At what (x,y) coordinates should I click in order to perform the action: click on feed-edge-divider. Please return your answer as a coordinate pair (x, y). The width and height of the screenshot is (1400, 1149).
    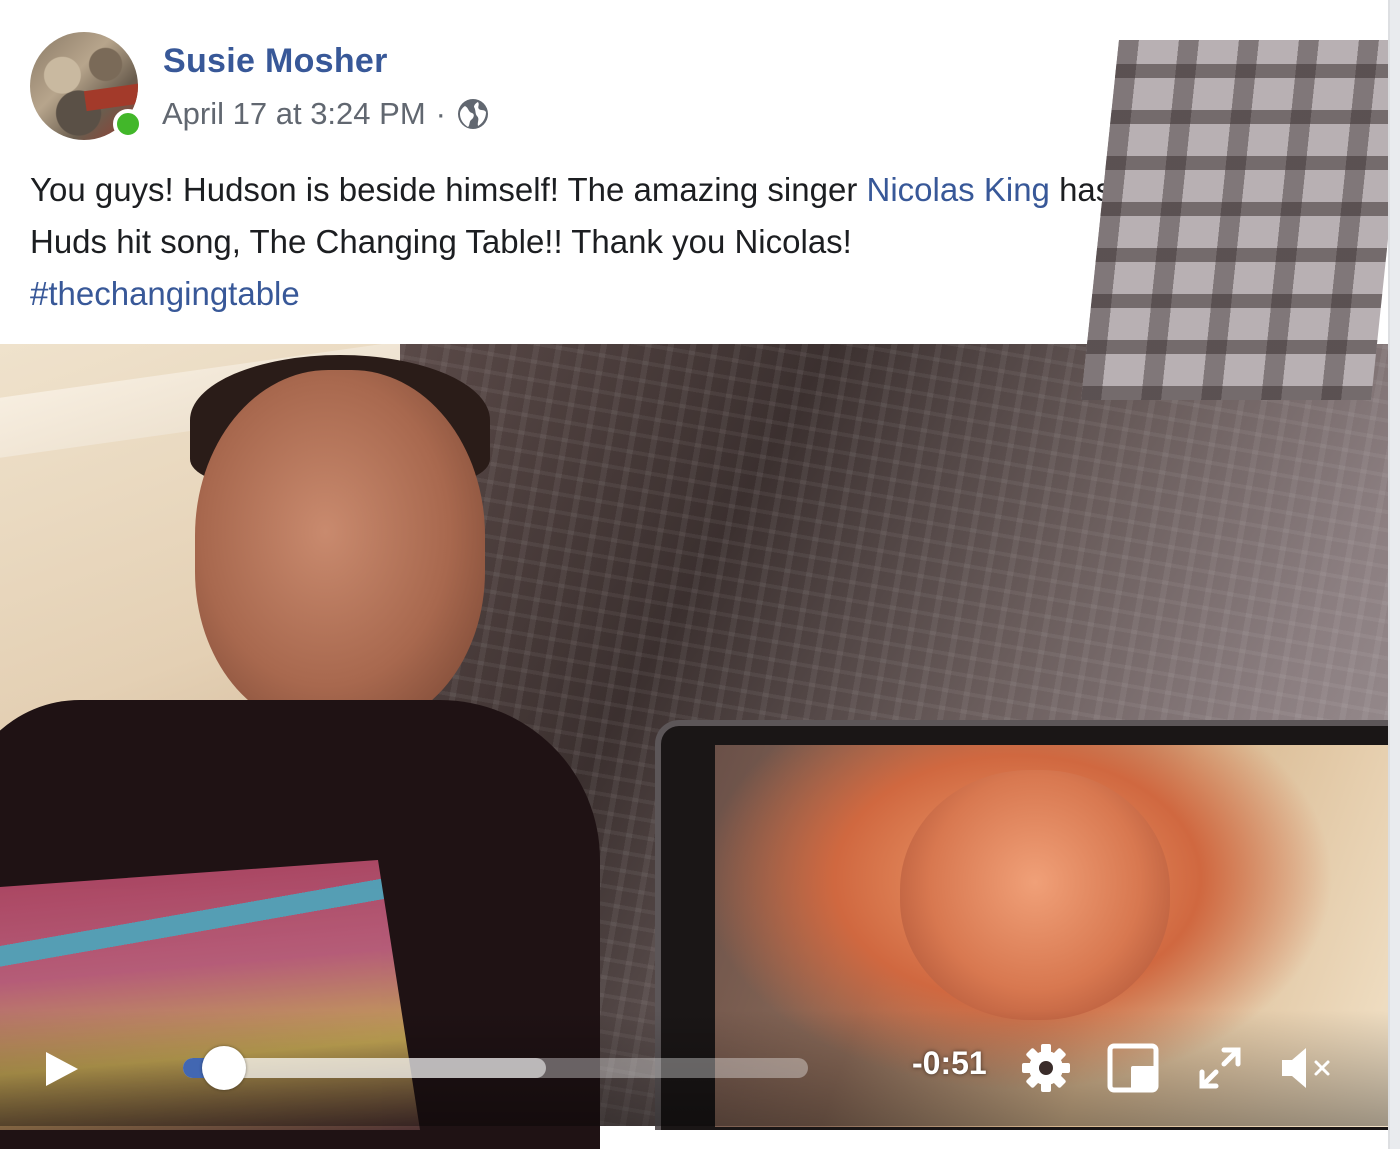
    Looking at the image, I should click on (1394, 574).